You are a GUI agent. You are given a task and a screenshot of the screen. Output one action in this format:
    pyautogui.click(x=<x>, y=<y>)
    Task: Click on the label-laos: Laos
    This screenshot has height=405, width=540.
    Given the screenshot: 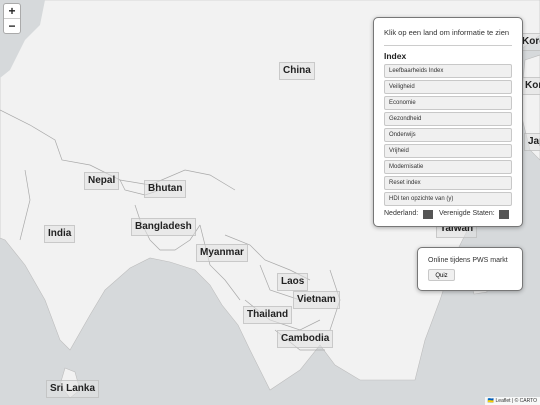 What is the action you would take?
    pyautogui.click(x=293, y=282)
    